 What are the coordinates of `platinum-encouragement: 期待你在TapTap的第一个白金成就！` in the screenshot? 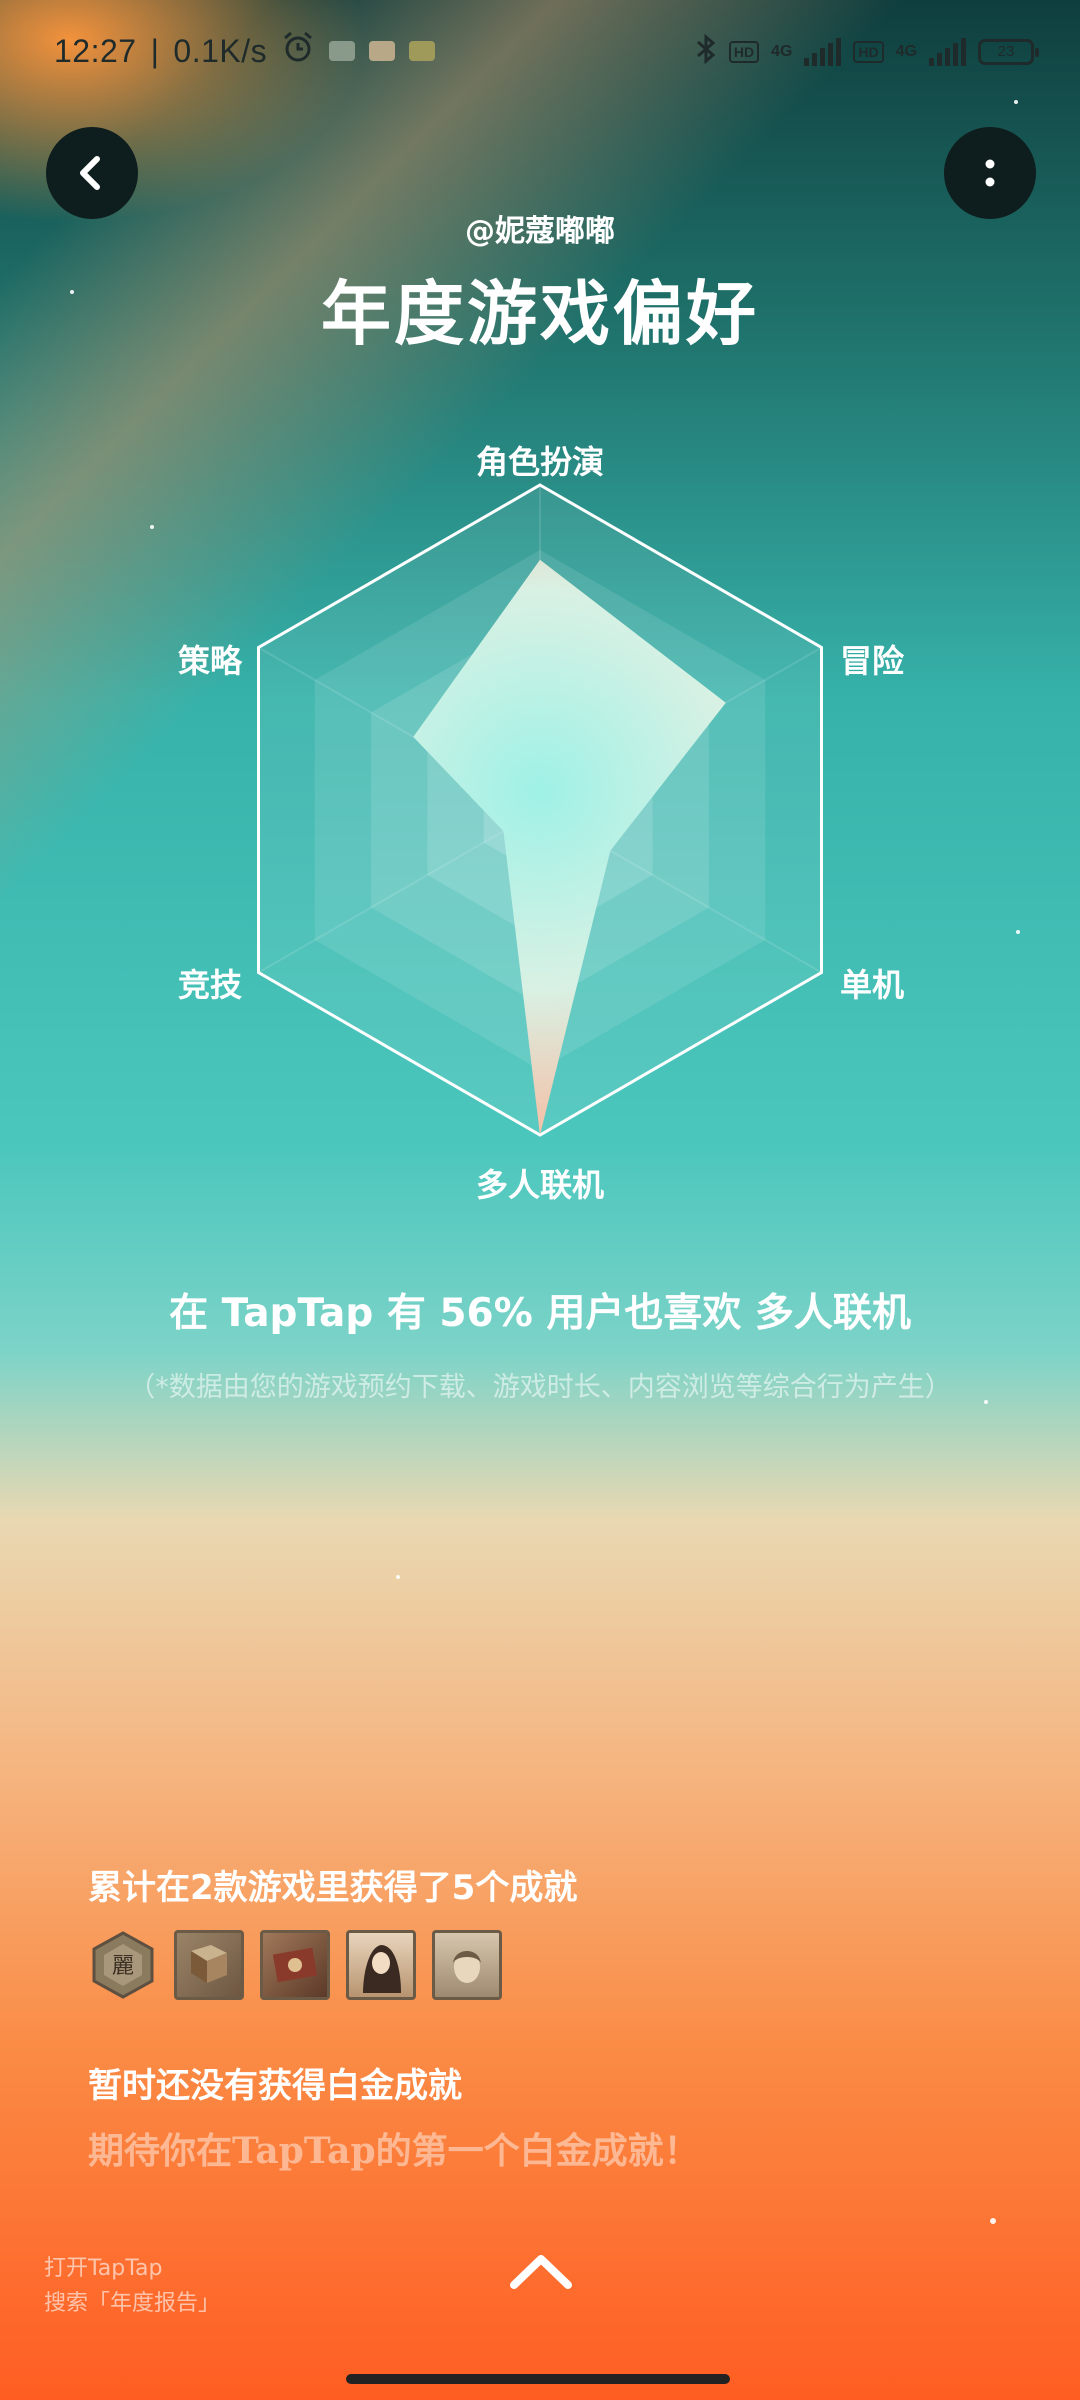 It's located at (394, 2151).